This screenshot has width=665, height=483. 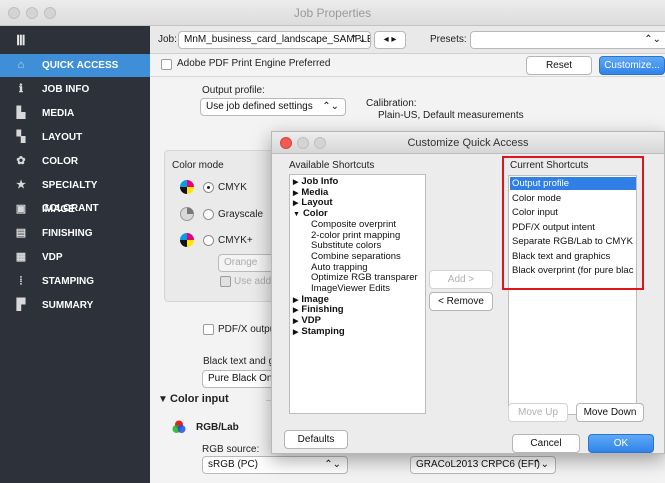 I want to click on sidebar-item-label: COLOR, so click(x=60, y=161).